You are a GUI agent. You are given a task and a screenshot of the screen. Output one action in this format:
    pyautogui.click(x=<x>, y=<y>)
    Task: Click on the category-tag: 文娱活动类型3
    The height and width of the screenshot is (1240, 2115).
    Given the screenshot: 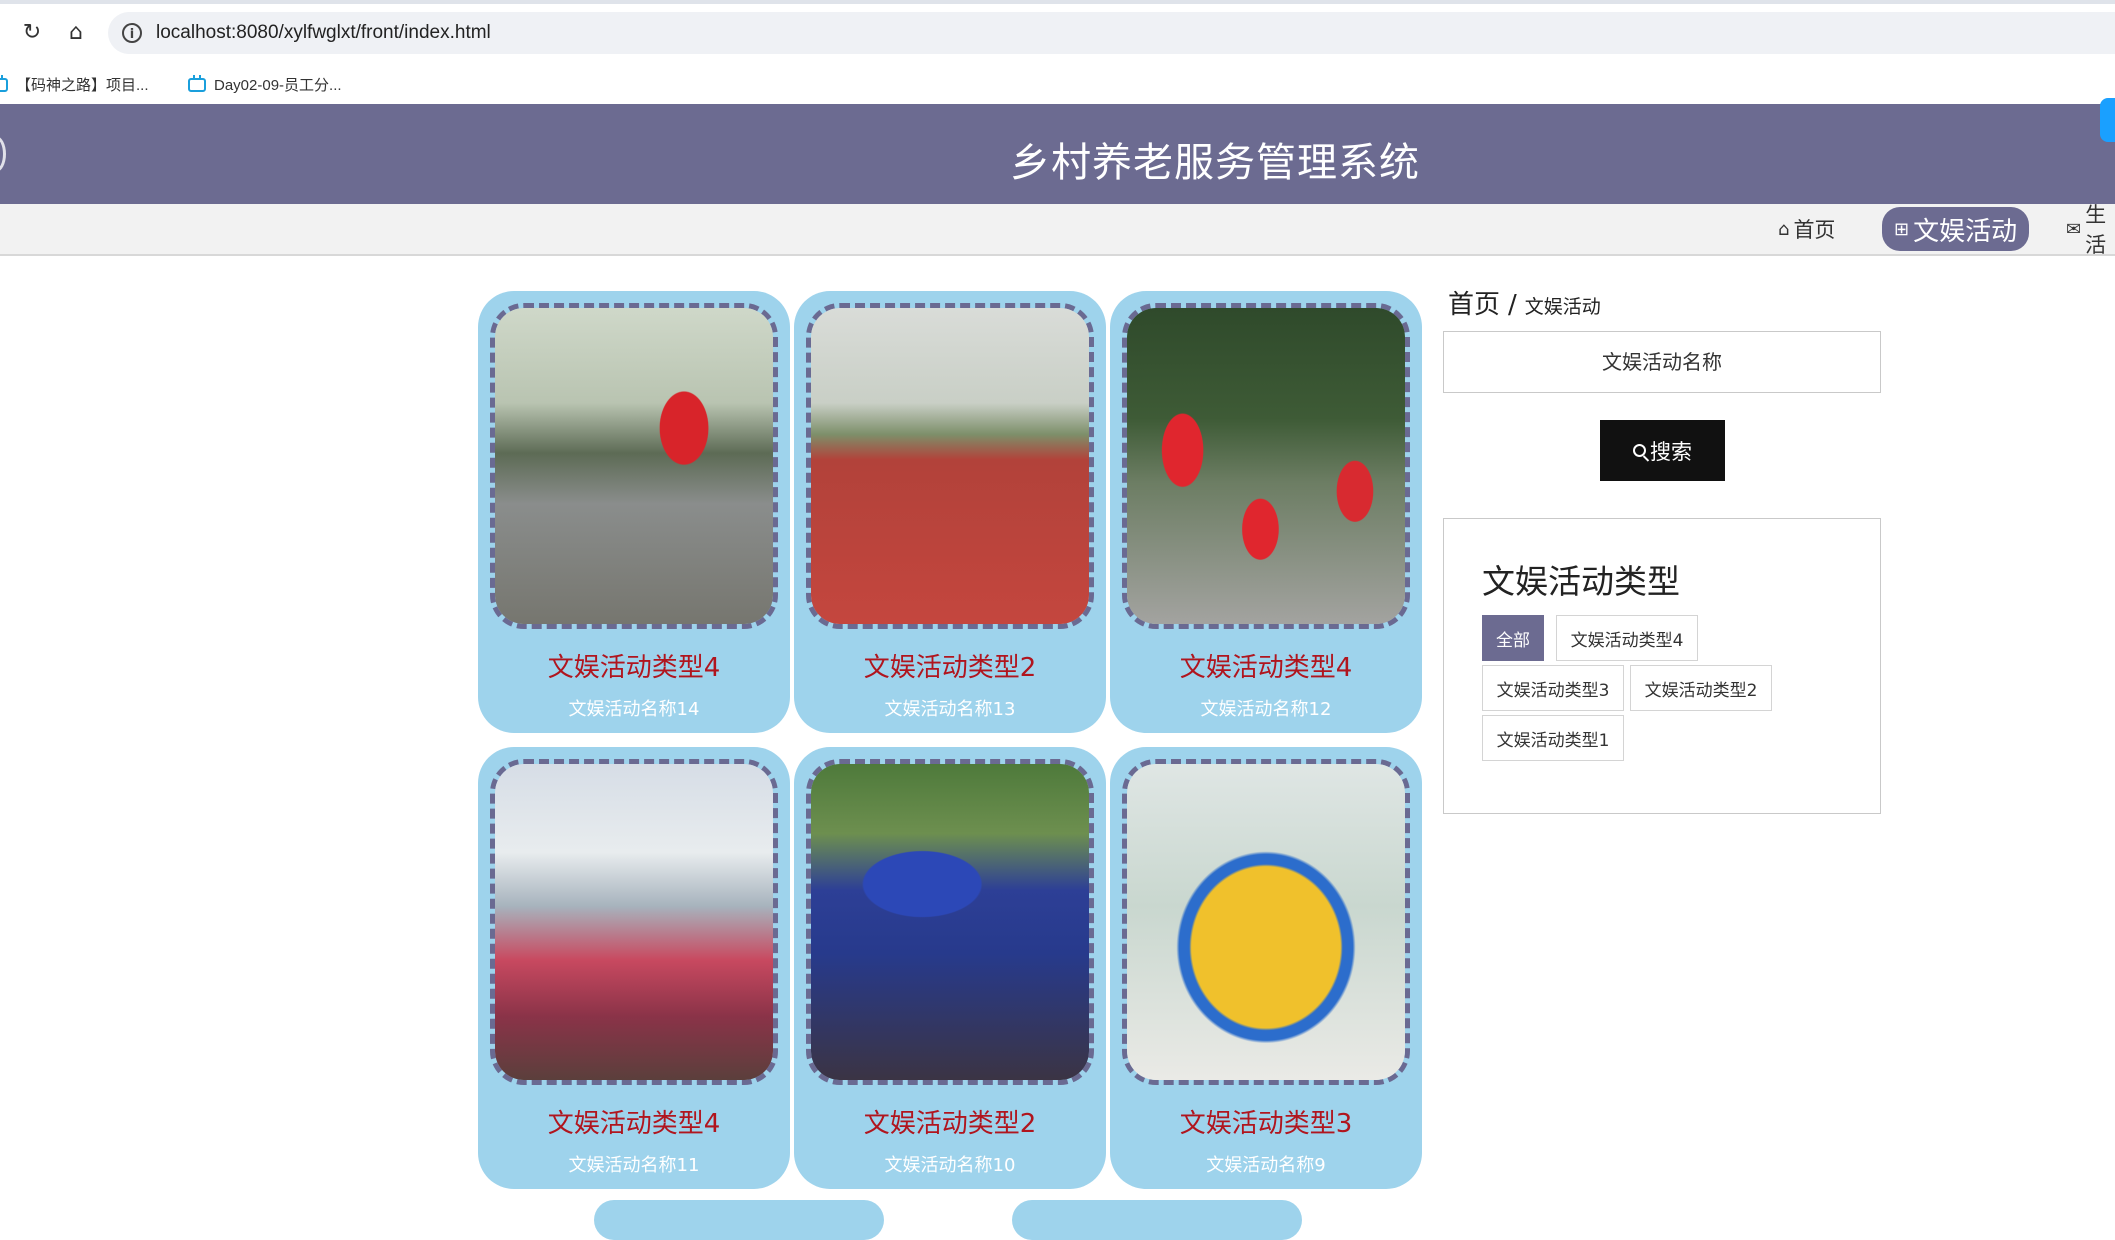 What is the action you would take?
    pyautogui.click(x=1553, y=688)
    